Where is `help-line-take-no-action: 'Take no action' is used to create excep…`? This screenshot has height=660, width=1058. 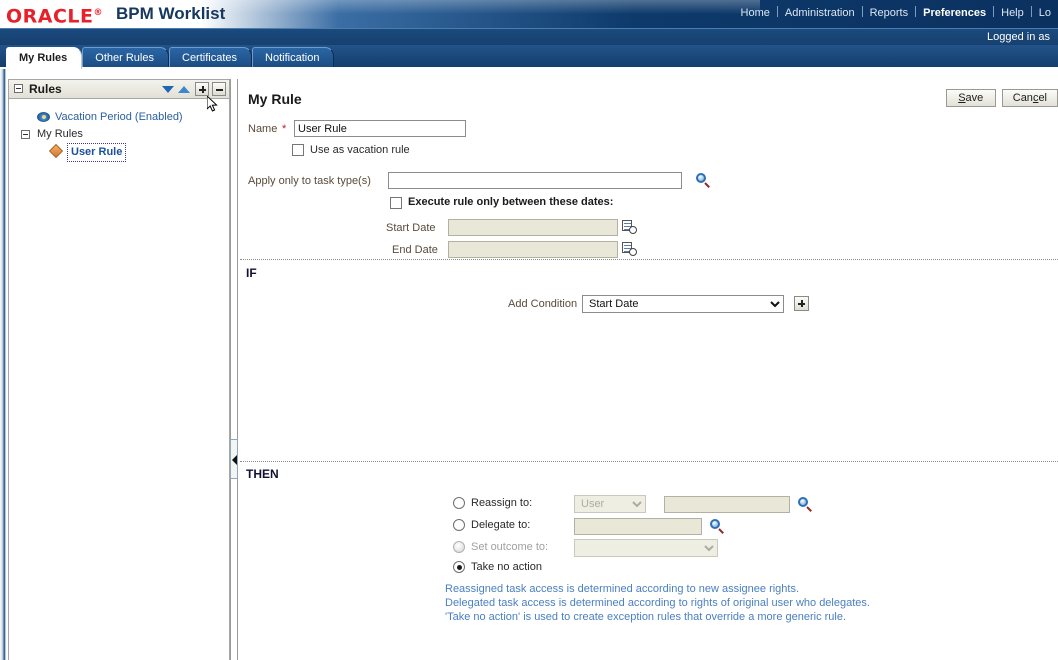
help-line-take-no-action: 'Take no action' is used to create excep… is located at coordinates (646, 617).